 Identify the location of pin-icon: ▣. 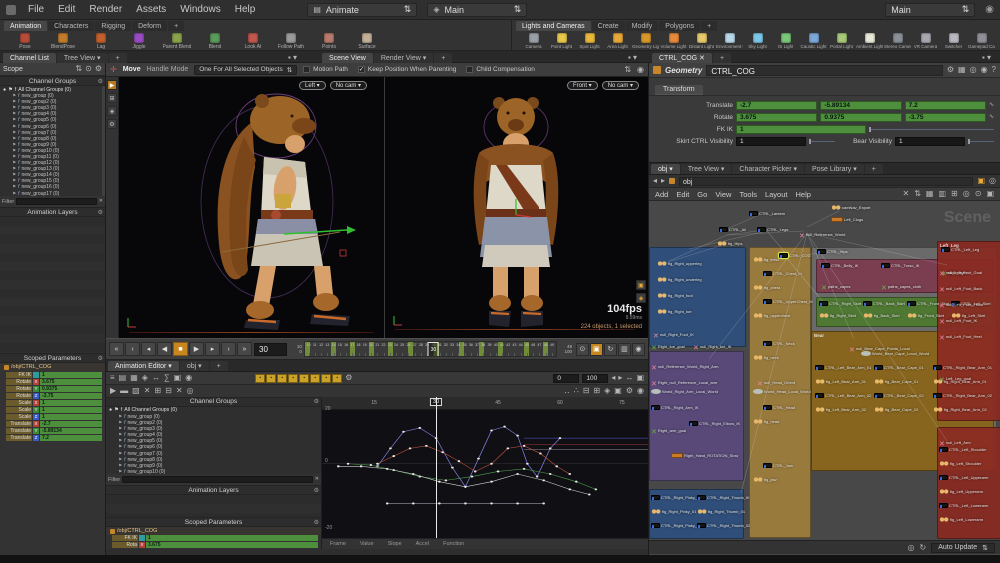
(981, 181).